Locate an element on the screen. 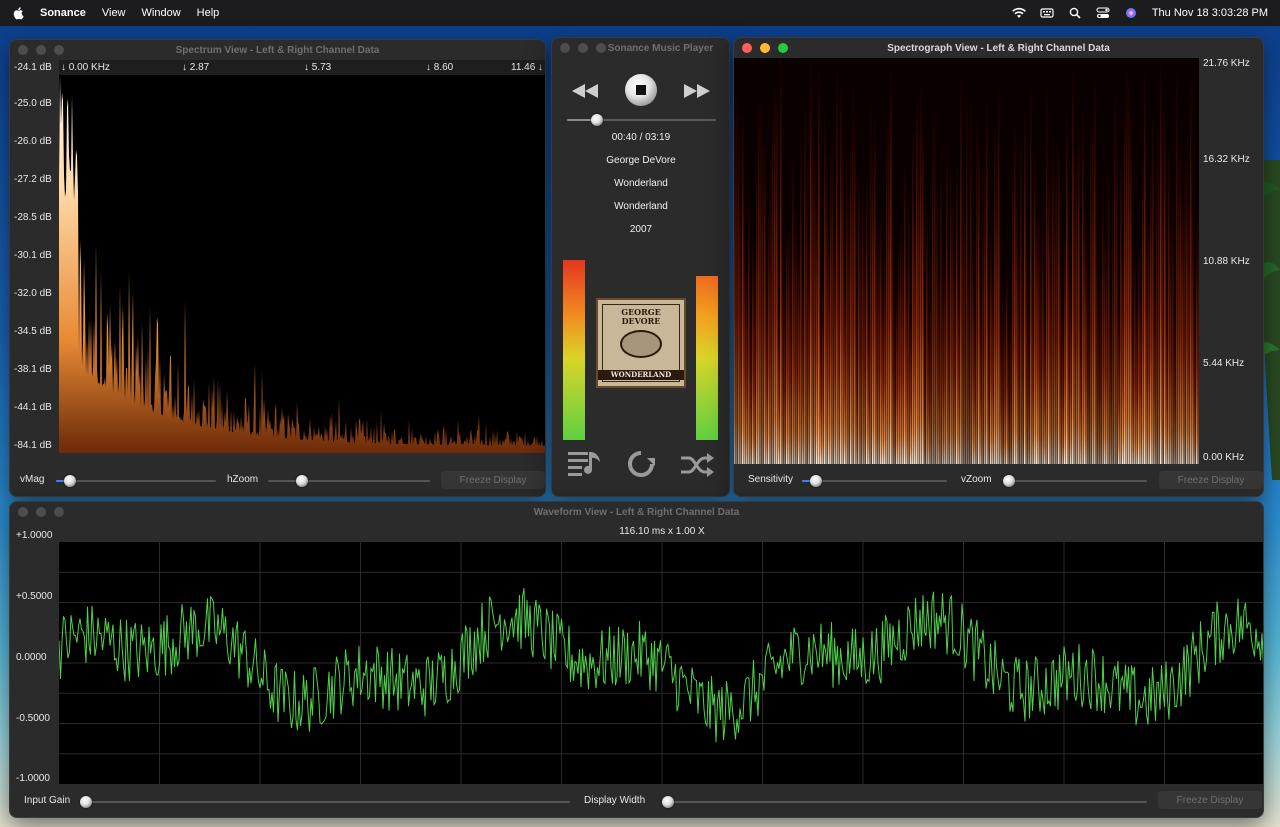 Image resolution: width=1280 pixels, height=827 pixels. shuffle-icon is located at coordinates (697, 465).